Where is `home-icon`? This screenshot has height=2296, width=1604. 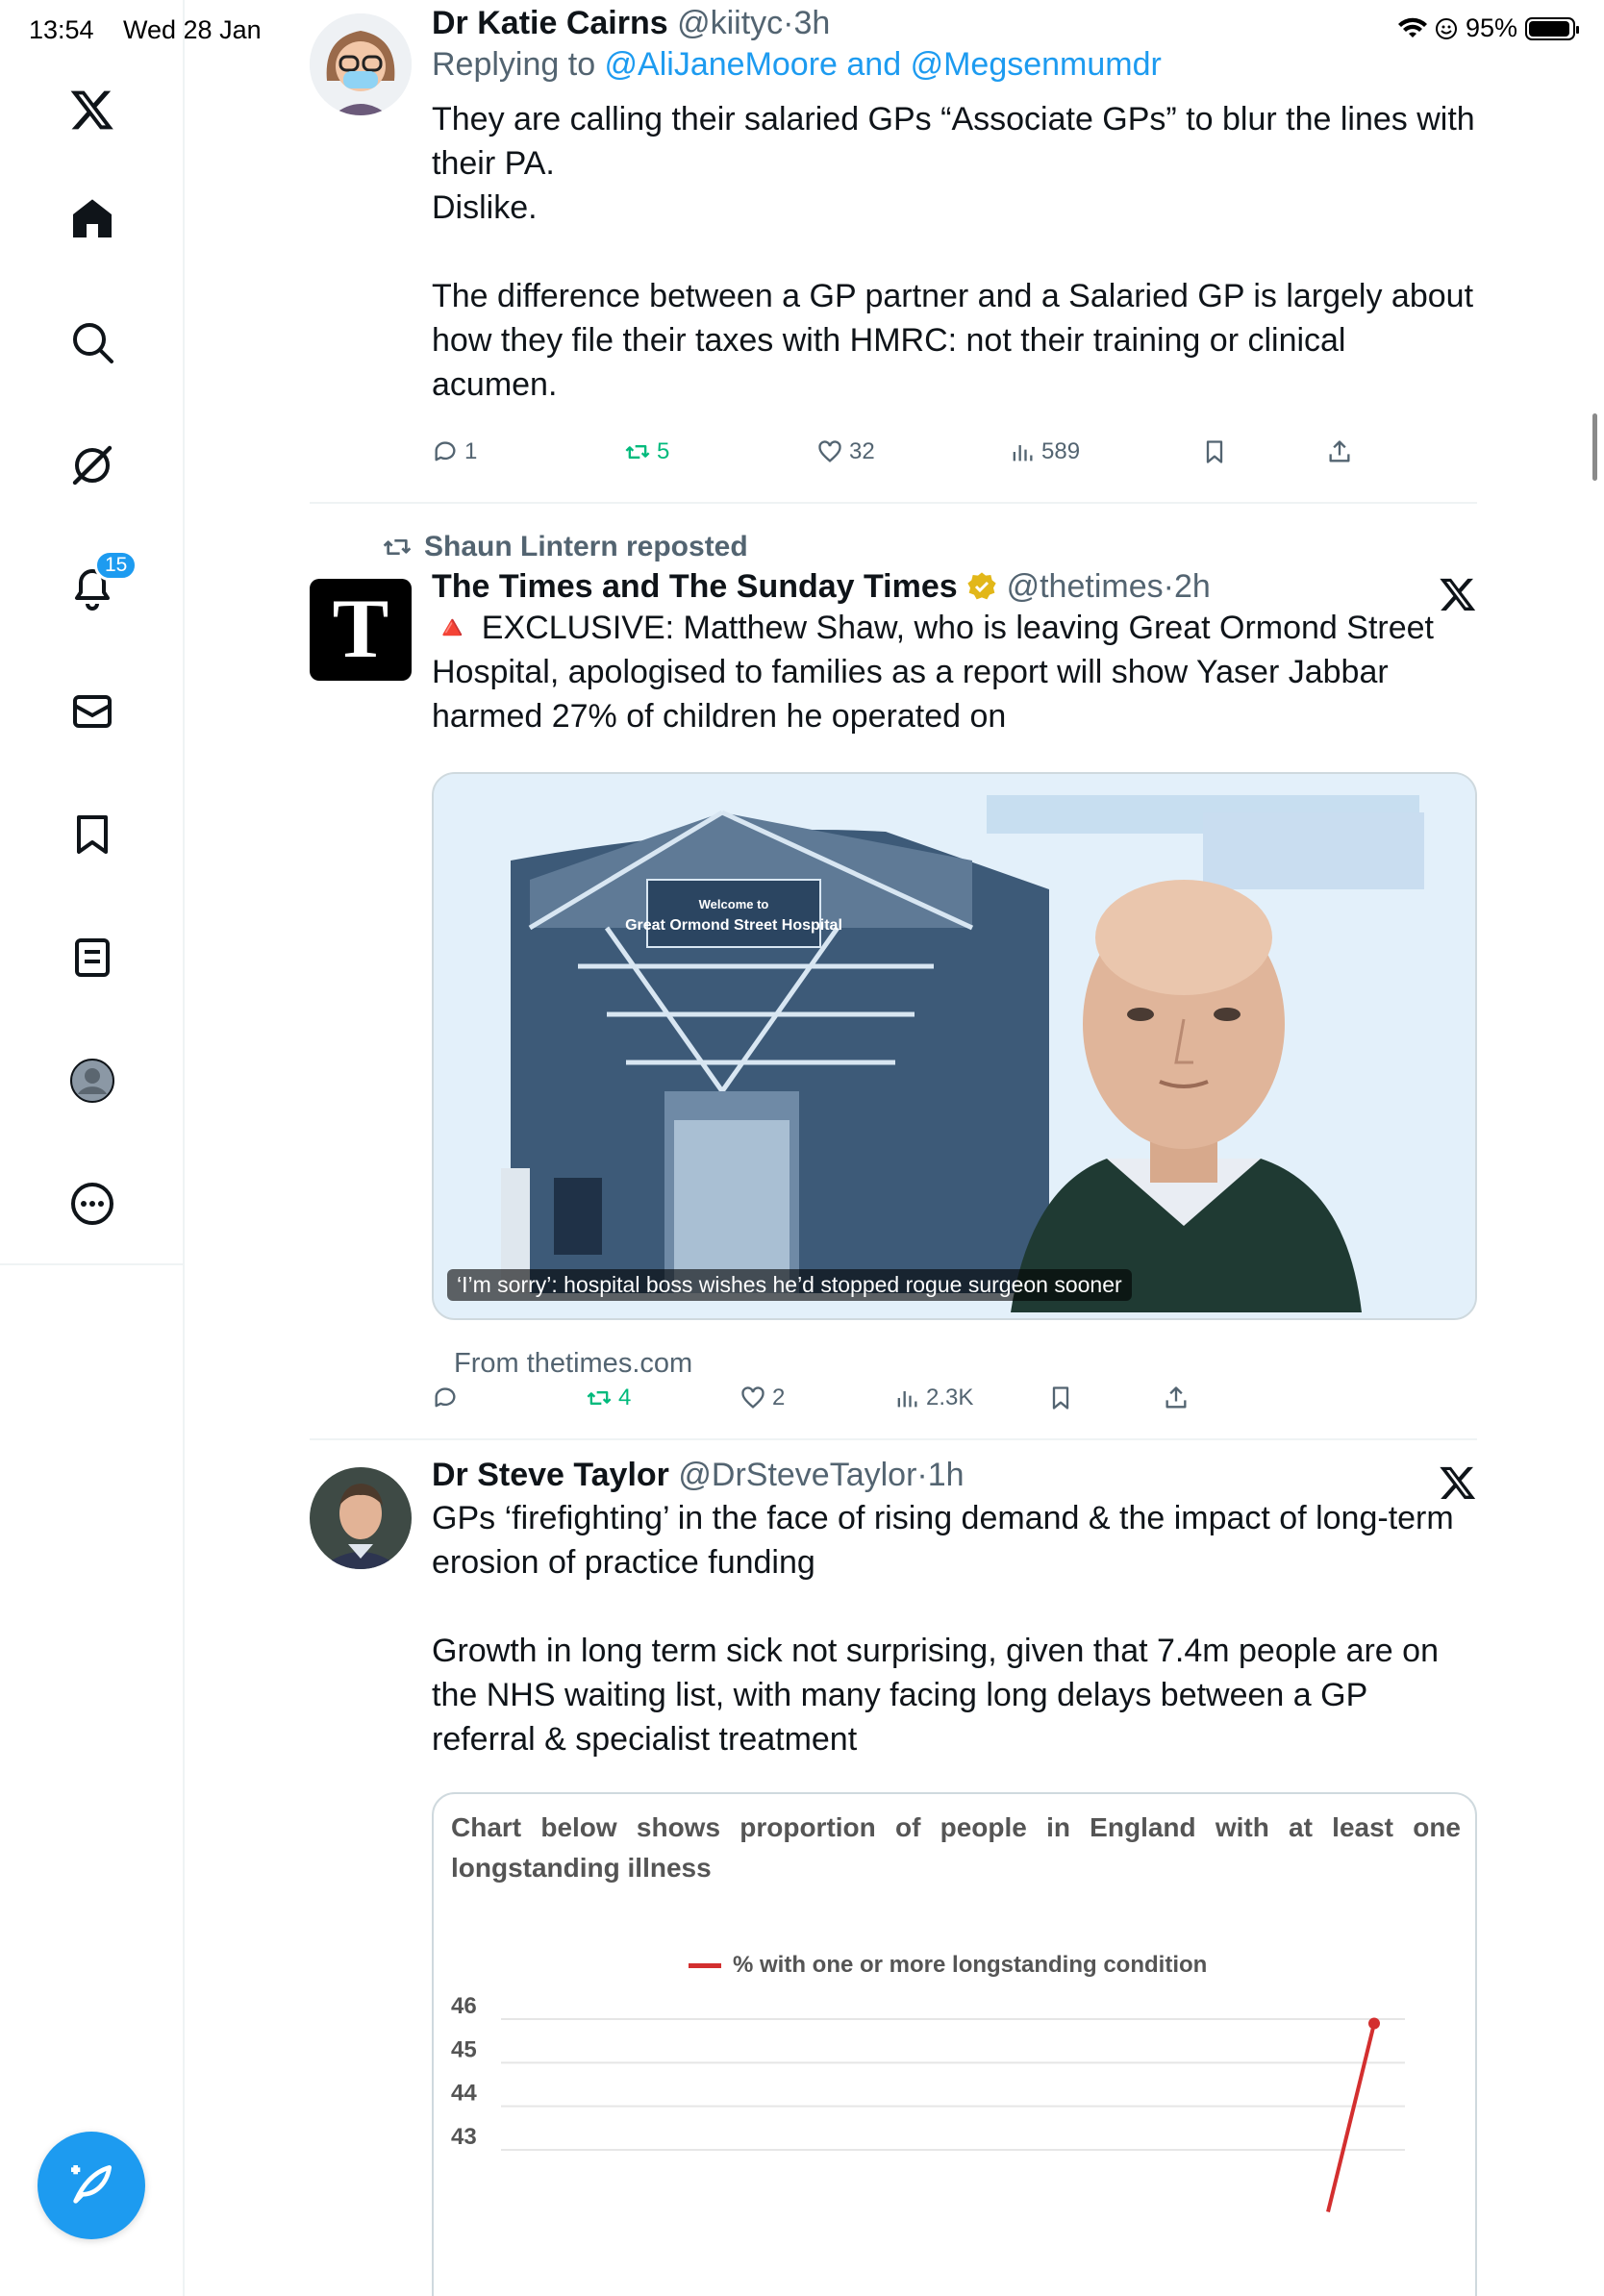 home-icon is located at coordinates (92, 219).